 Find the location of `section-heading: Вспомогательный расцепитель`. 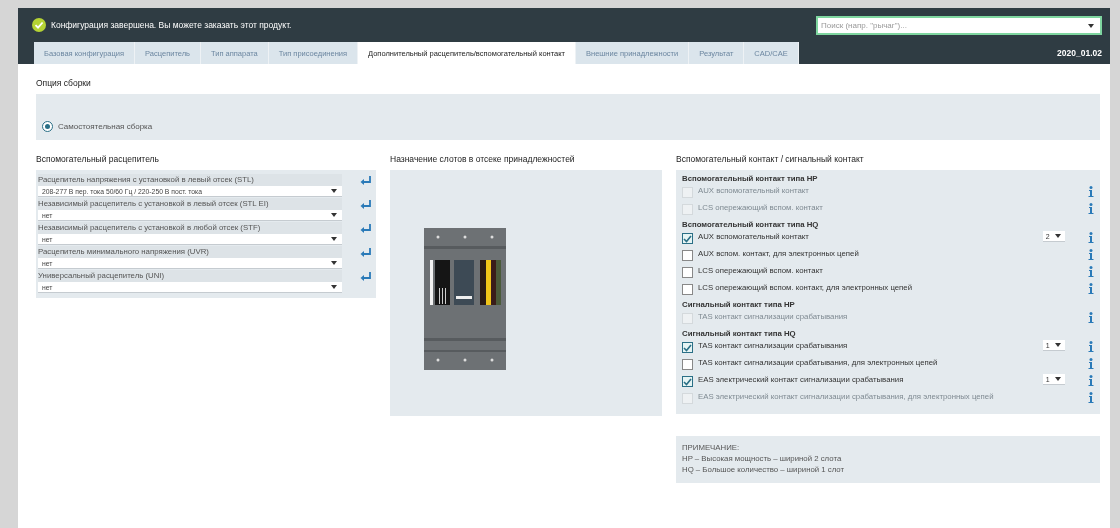

section-heading: Вспомогательный расцепитель is located at coordinates (98, 159).